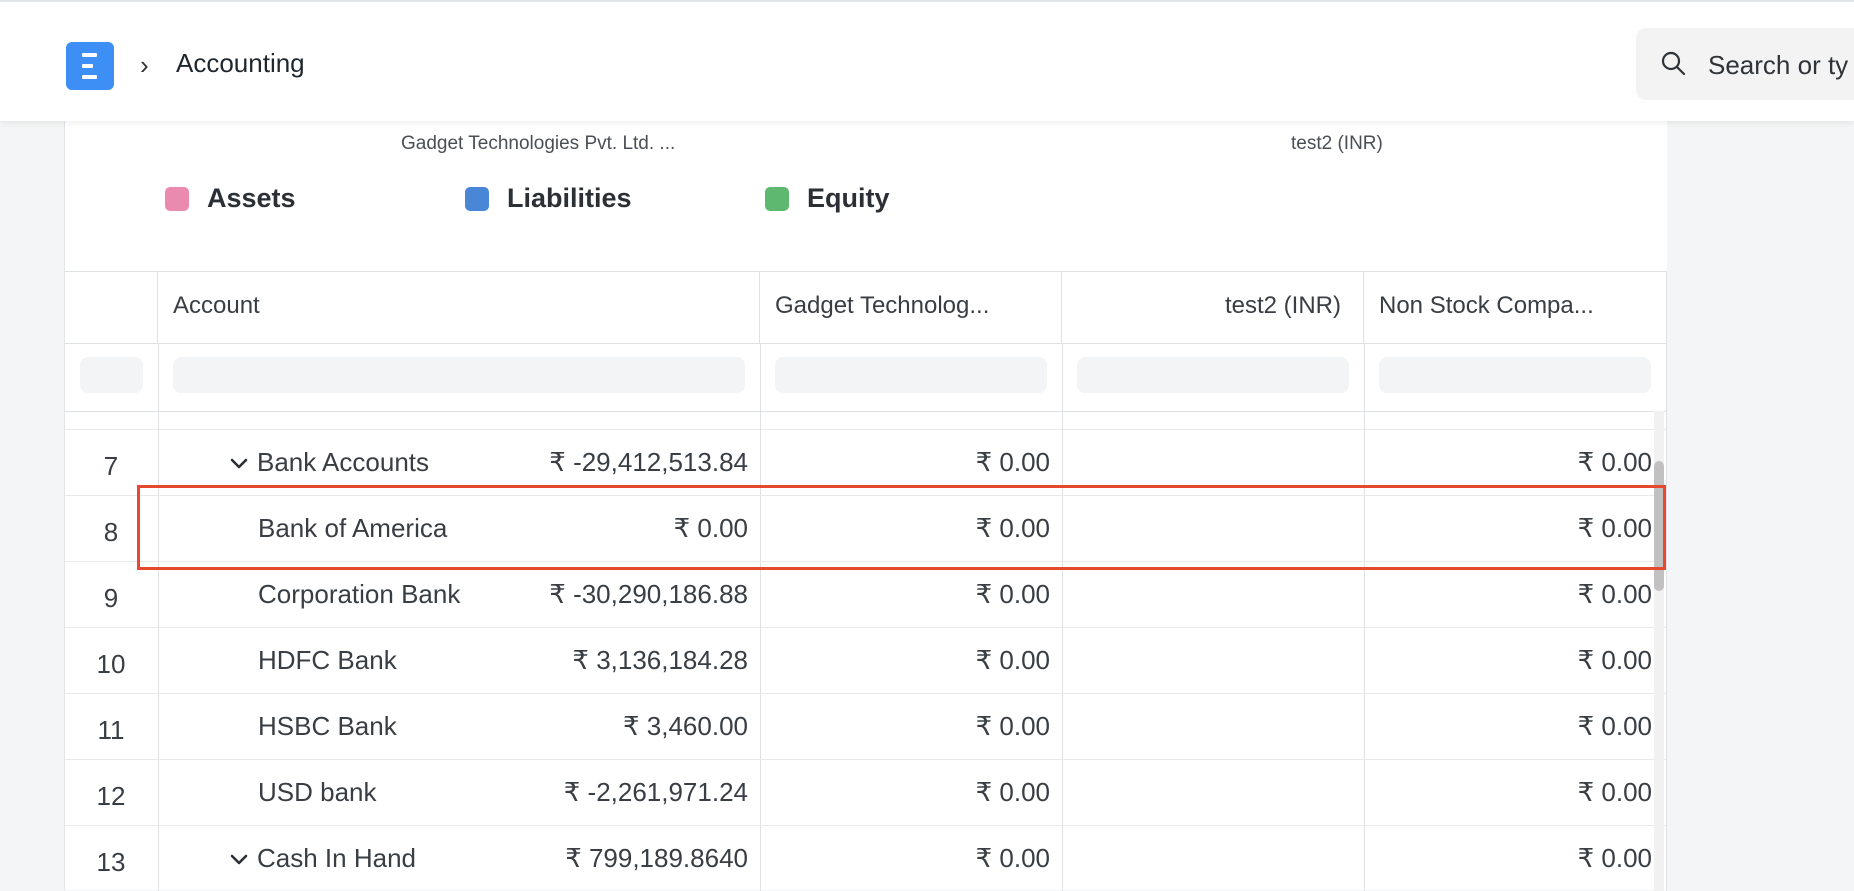  I want to click on account-name: HDFC Bank, so click(327, 660).